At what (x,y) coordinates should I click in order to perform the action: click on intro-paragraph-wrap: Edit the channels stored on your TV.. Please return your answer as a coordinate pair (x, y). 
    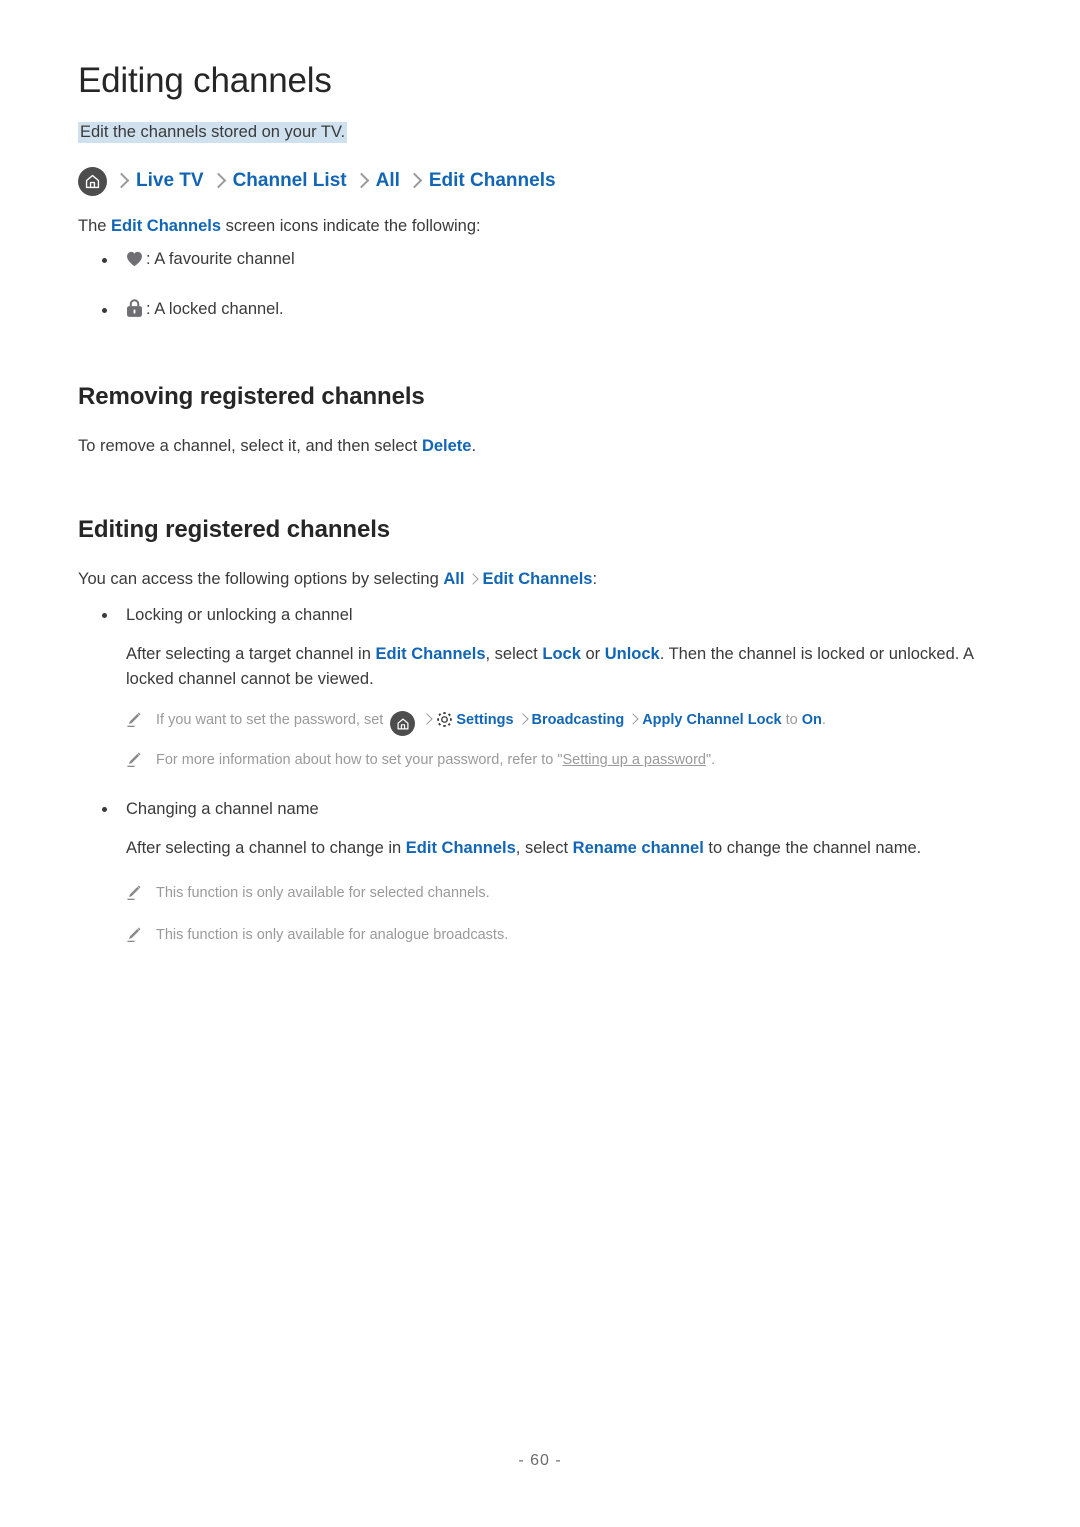
    Looking at the image, I should click on (543, 132).